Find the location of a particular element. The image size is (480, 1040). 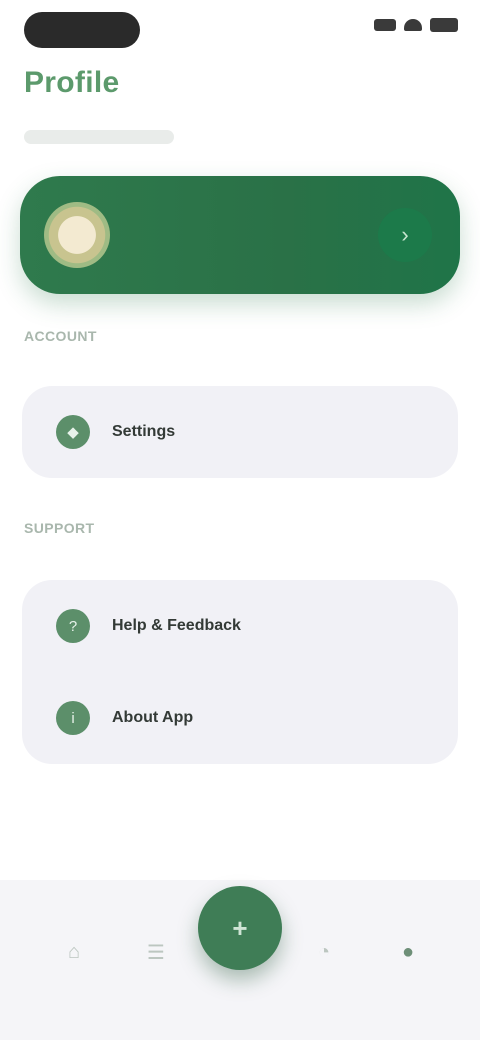

avatar is located at coordinates (77, 235).